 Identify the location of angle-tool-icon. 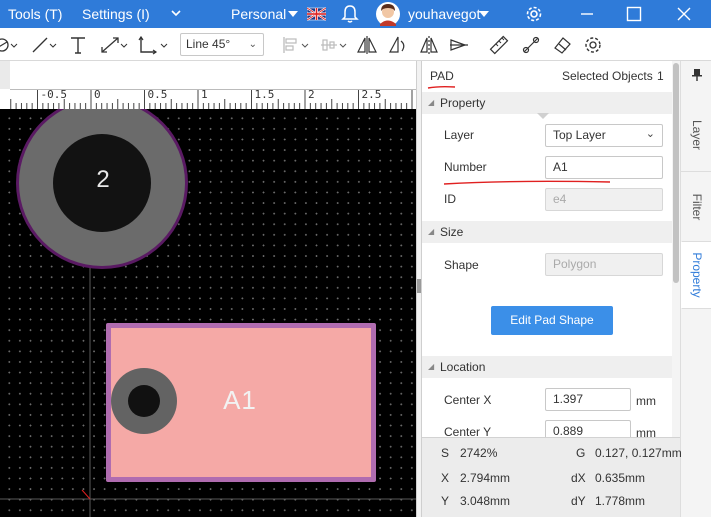
(153, 45).